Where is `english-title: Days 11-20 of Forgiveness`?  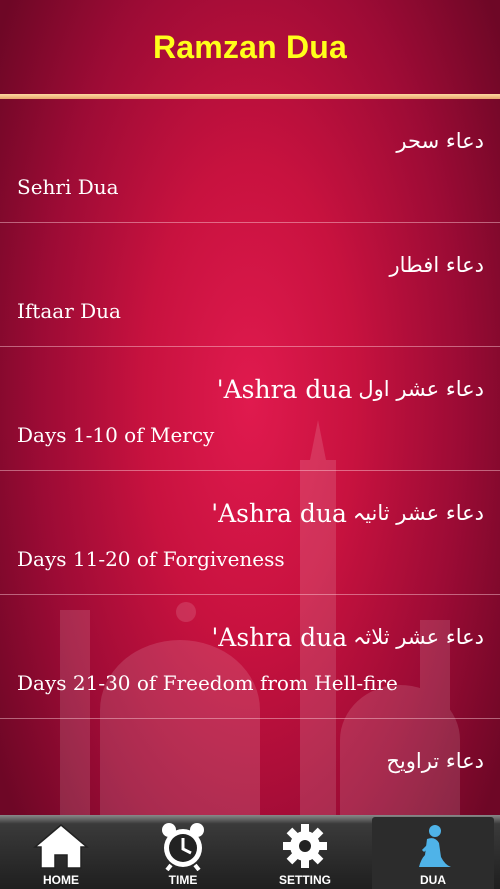 english-title: Days 11-20 of Forgiveness is located at coordinates (151, 559).